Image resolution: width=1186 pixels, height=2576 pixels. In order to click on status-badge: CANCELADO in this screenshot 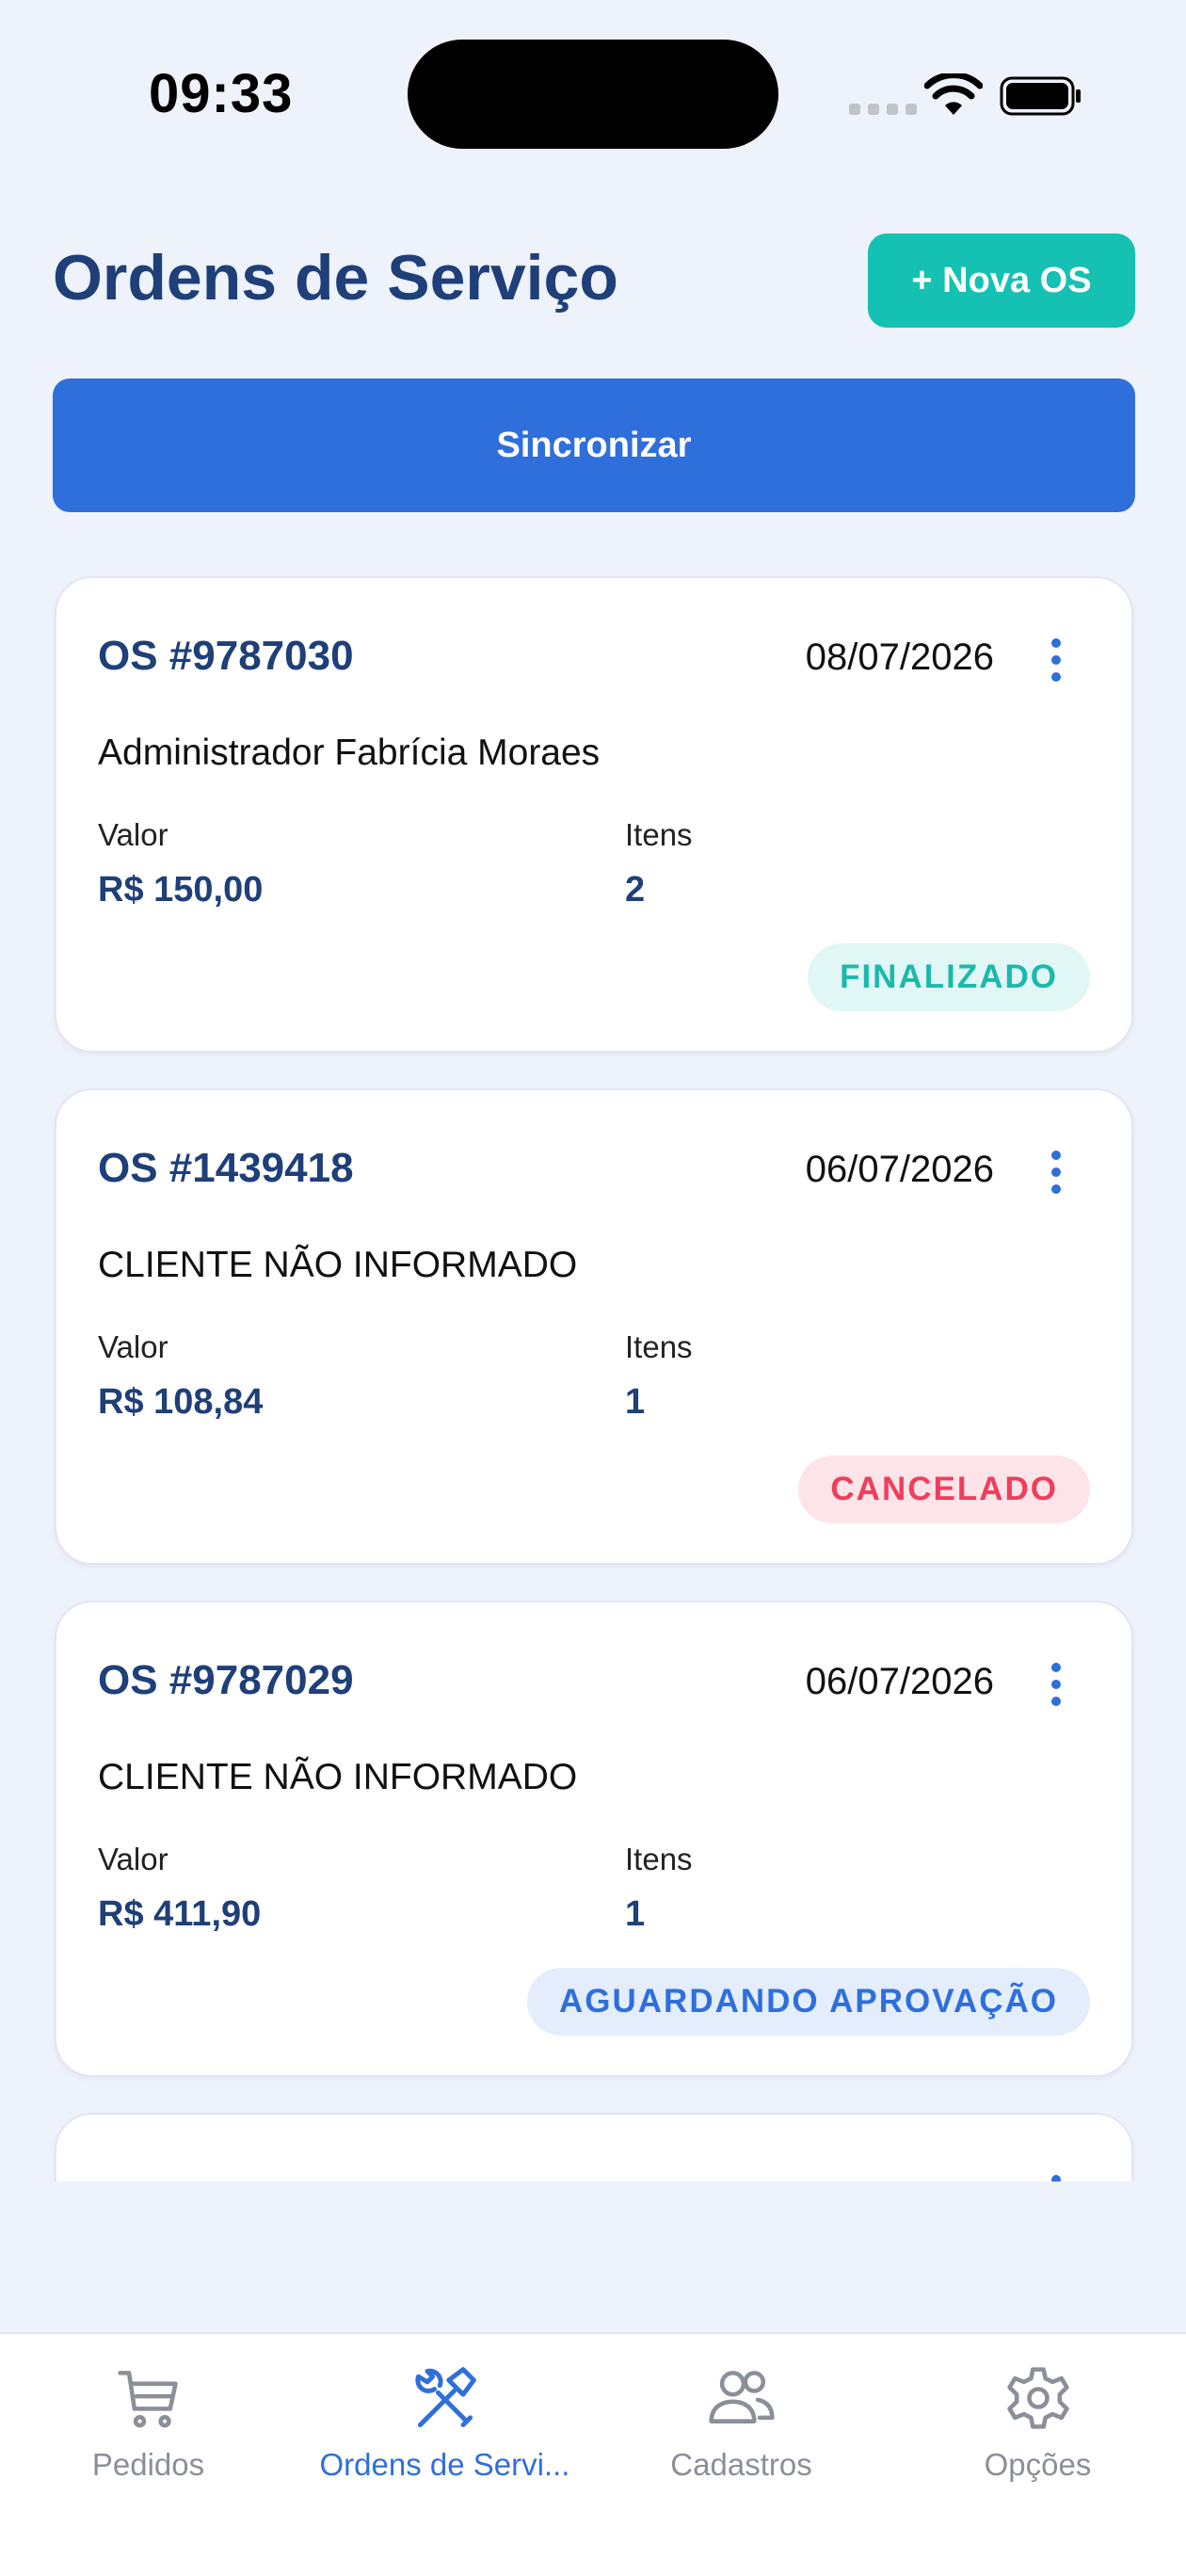, I will do `click(944, 1489)`.